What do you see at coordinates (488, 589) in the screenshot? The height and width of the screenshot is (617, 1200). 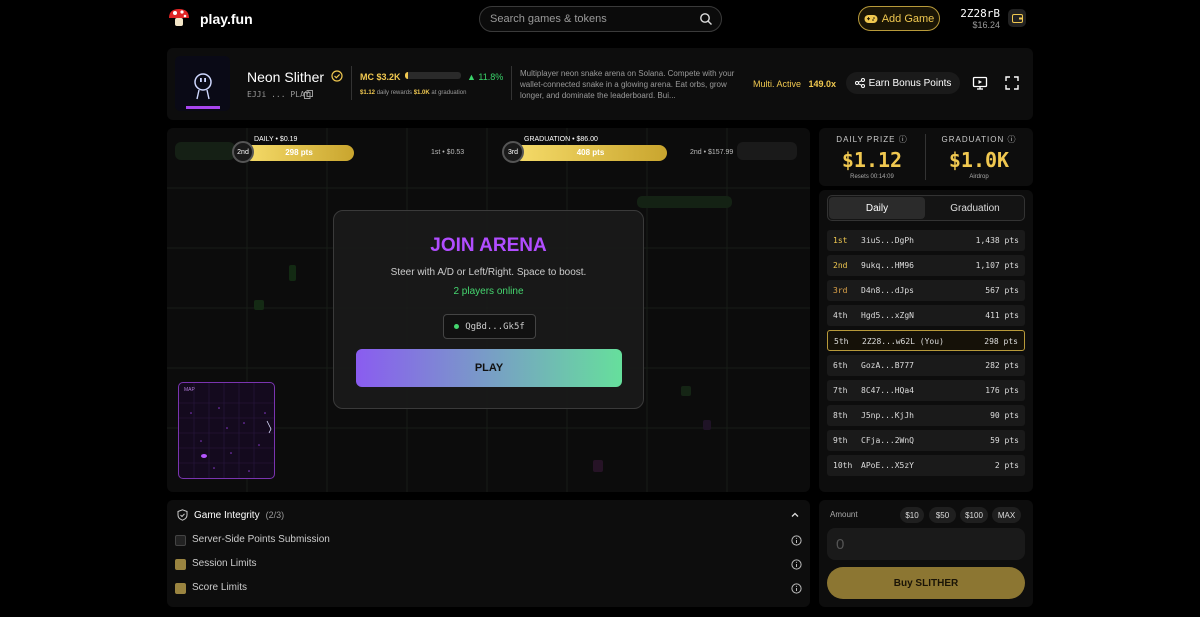 I see `integrity-item: Score Limits` at bounding box center [488, 589].